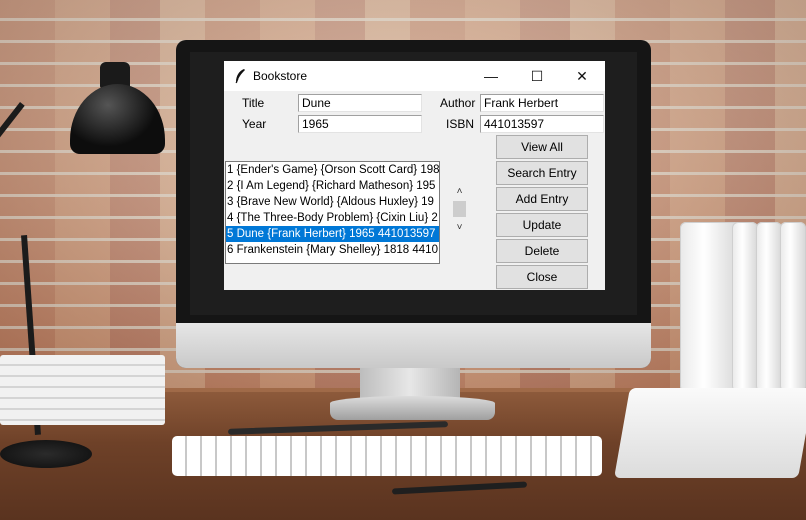 The width and height of the screenshot is (806, 520). Describe the element at coordinates (387, 456) in the screenshot. I see `keyboard` at that location.